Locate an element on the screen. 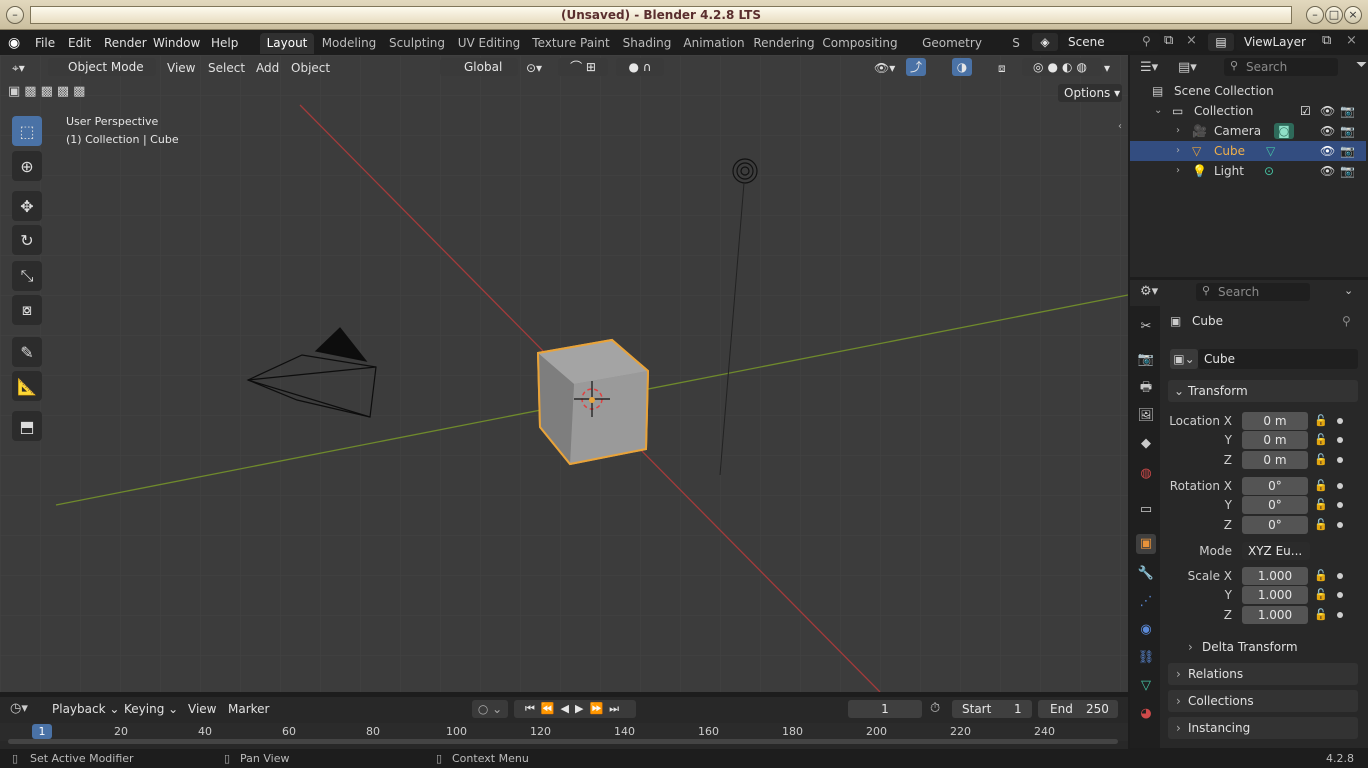  relations-panel-header: › Relations is located at coordinates (1263, 674).